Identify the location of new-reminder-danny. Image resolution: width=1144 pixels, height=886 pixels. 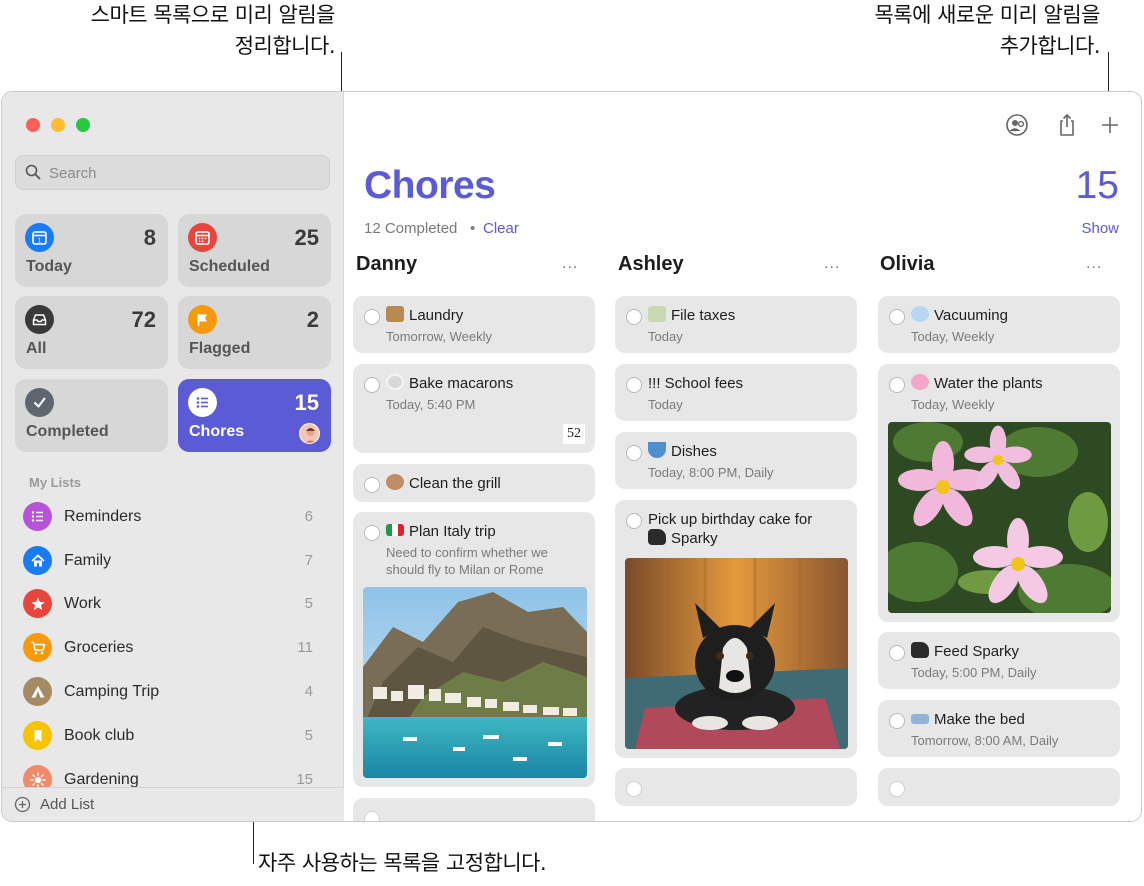
(474, 809).